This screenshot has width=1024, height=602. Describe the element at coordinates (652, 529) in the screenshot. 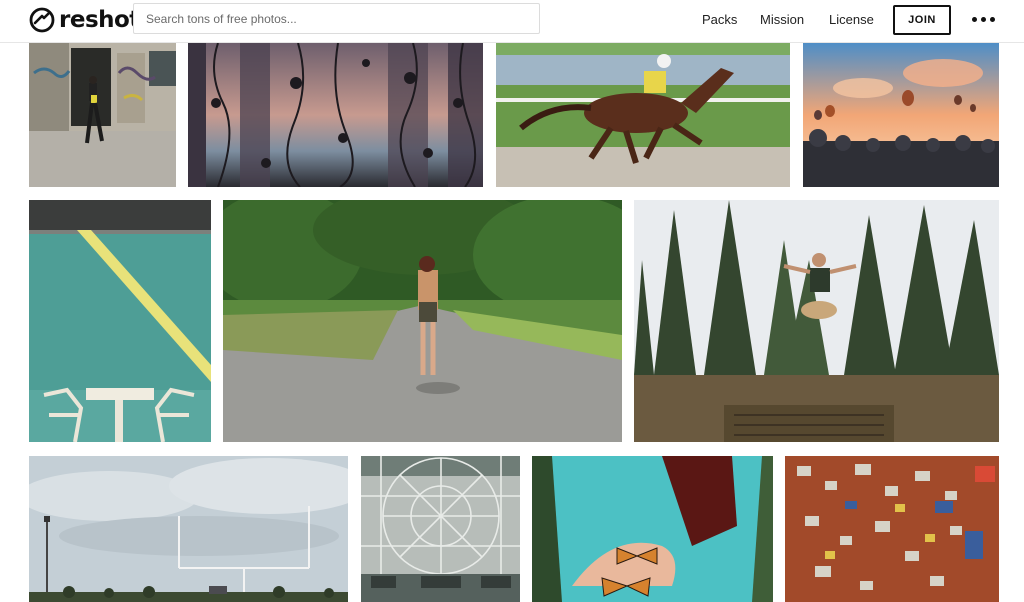

I see `butterflies-in-hands-photo` at that location.